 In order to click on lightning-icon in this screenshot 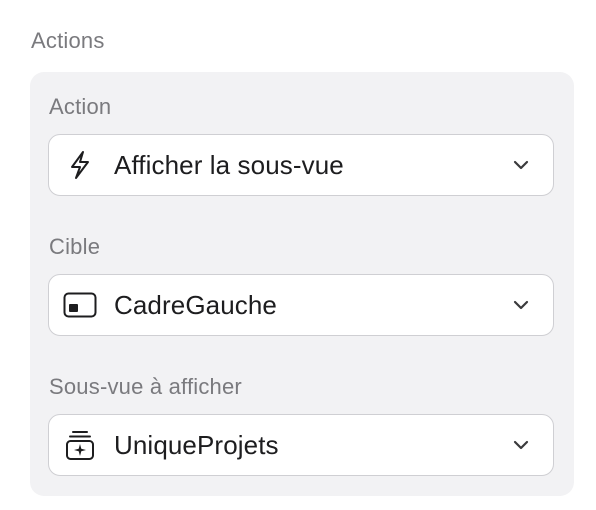, I will do `click(80, 165)`.